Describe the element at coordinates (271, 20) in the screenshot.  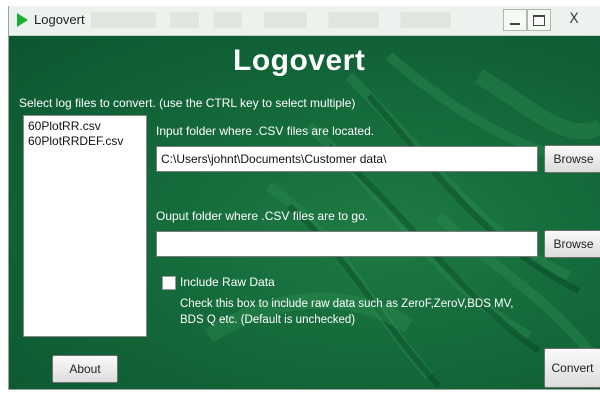
I see `background-toolbar-ghost` at that location.